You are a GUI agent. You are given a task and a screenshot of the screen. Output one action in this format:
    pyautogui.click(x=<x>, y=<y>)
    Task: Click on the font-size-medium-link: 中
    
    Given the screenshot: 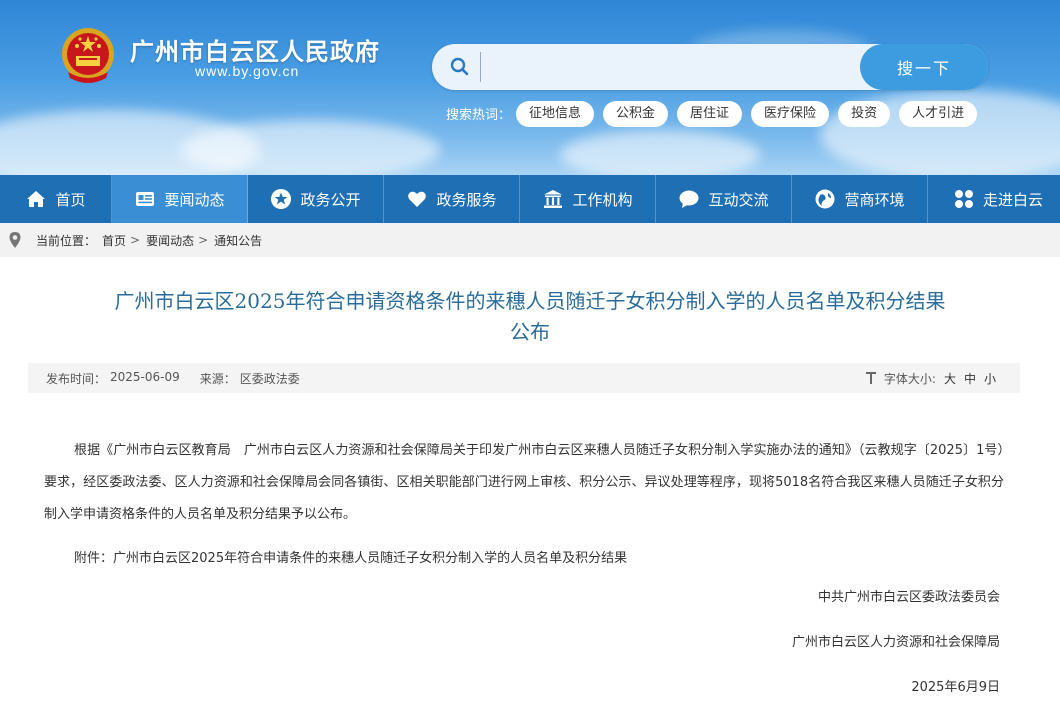 What is the action you would take?
    pyautogui.click(x=970, y=378)
    